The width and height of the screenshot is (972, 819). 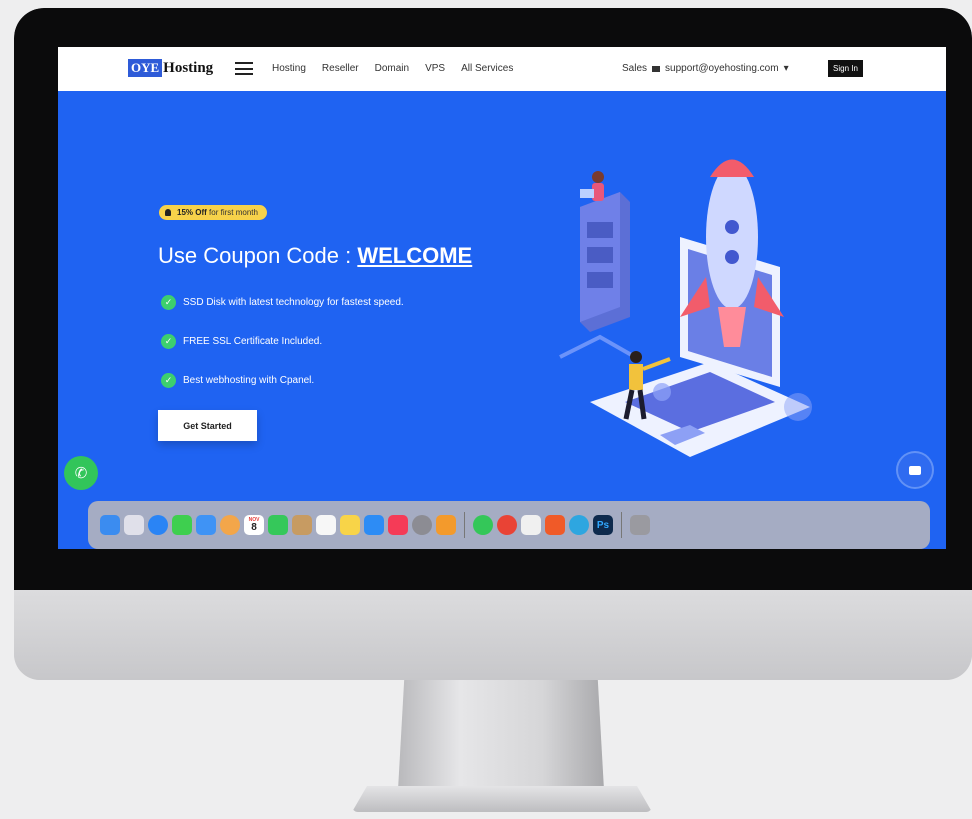 I want to click on telegram-icon, so click(x=579, y=525).